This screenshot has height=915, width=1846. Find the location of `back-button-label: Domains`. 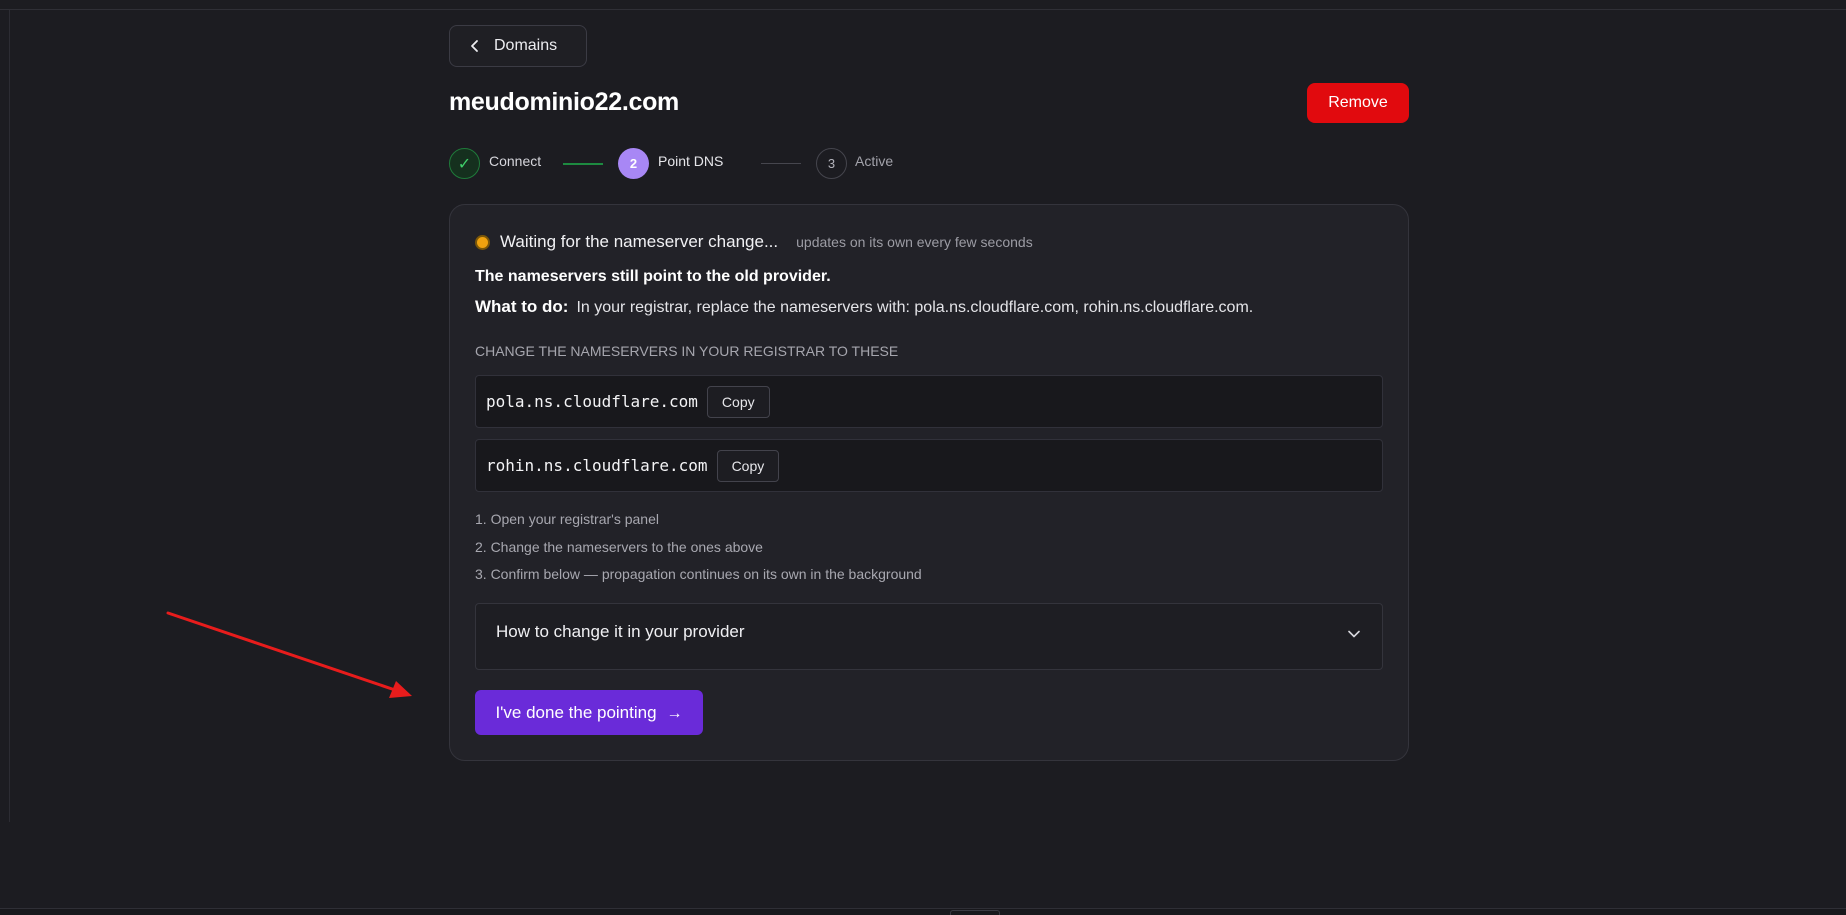

back-button-label: Domains is located at coordinates (526, 45).